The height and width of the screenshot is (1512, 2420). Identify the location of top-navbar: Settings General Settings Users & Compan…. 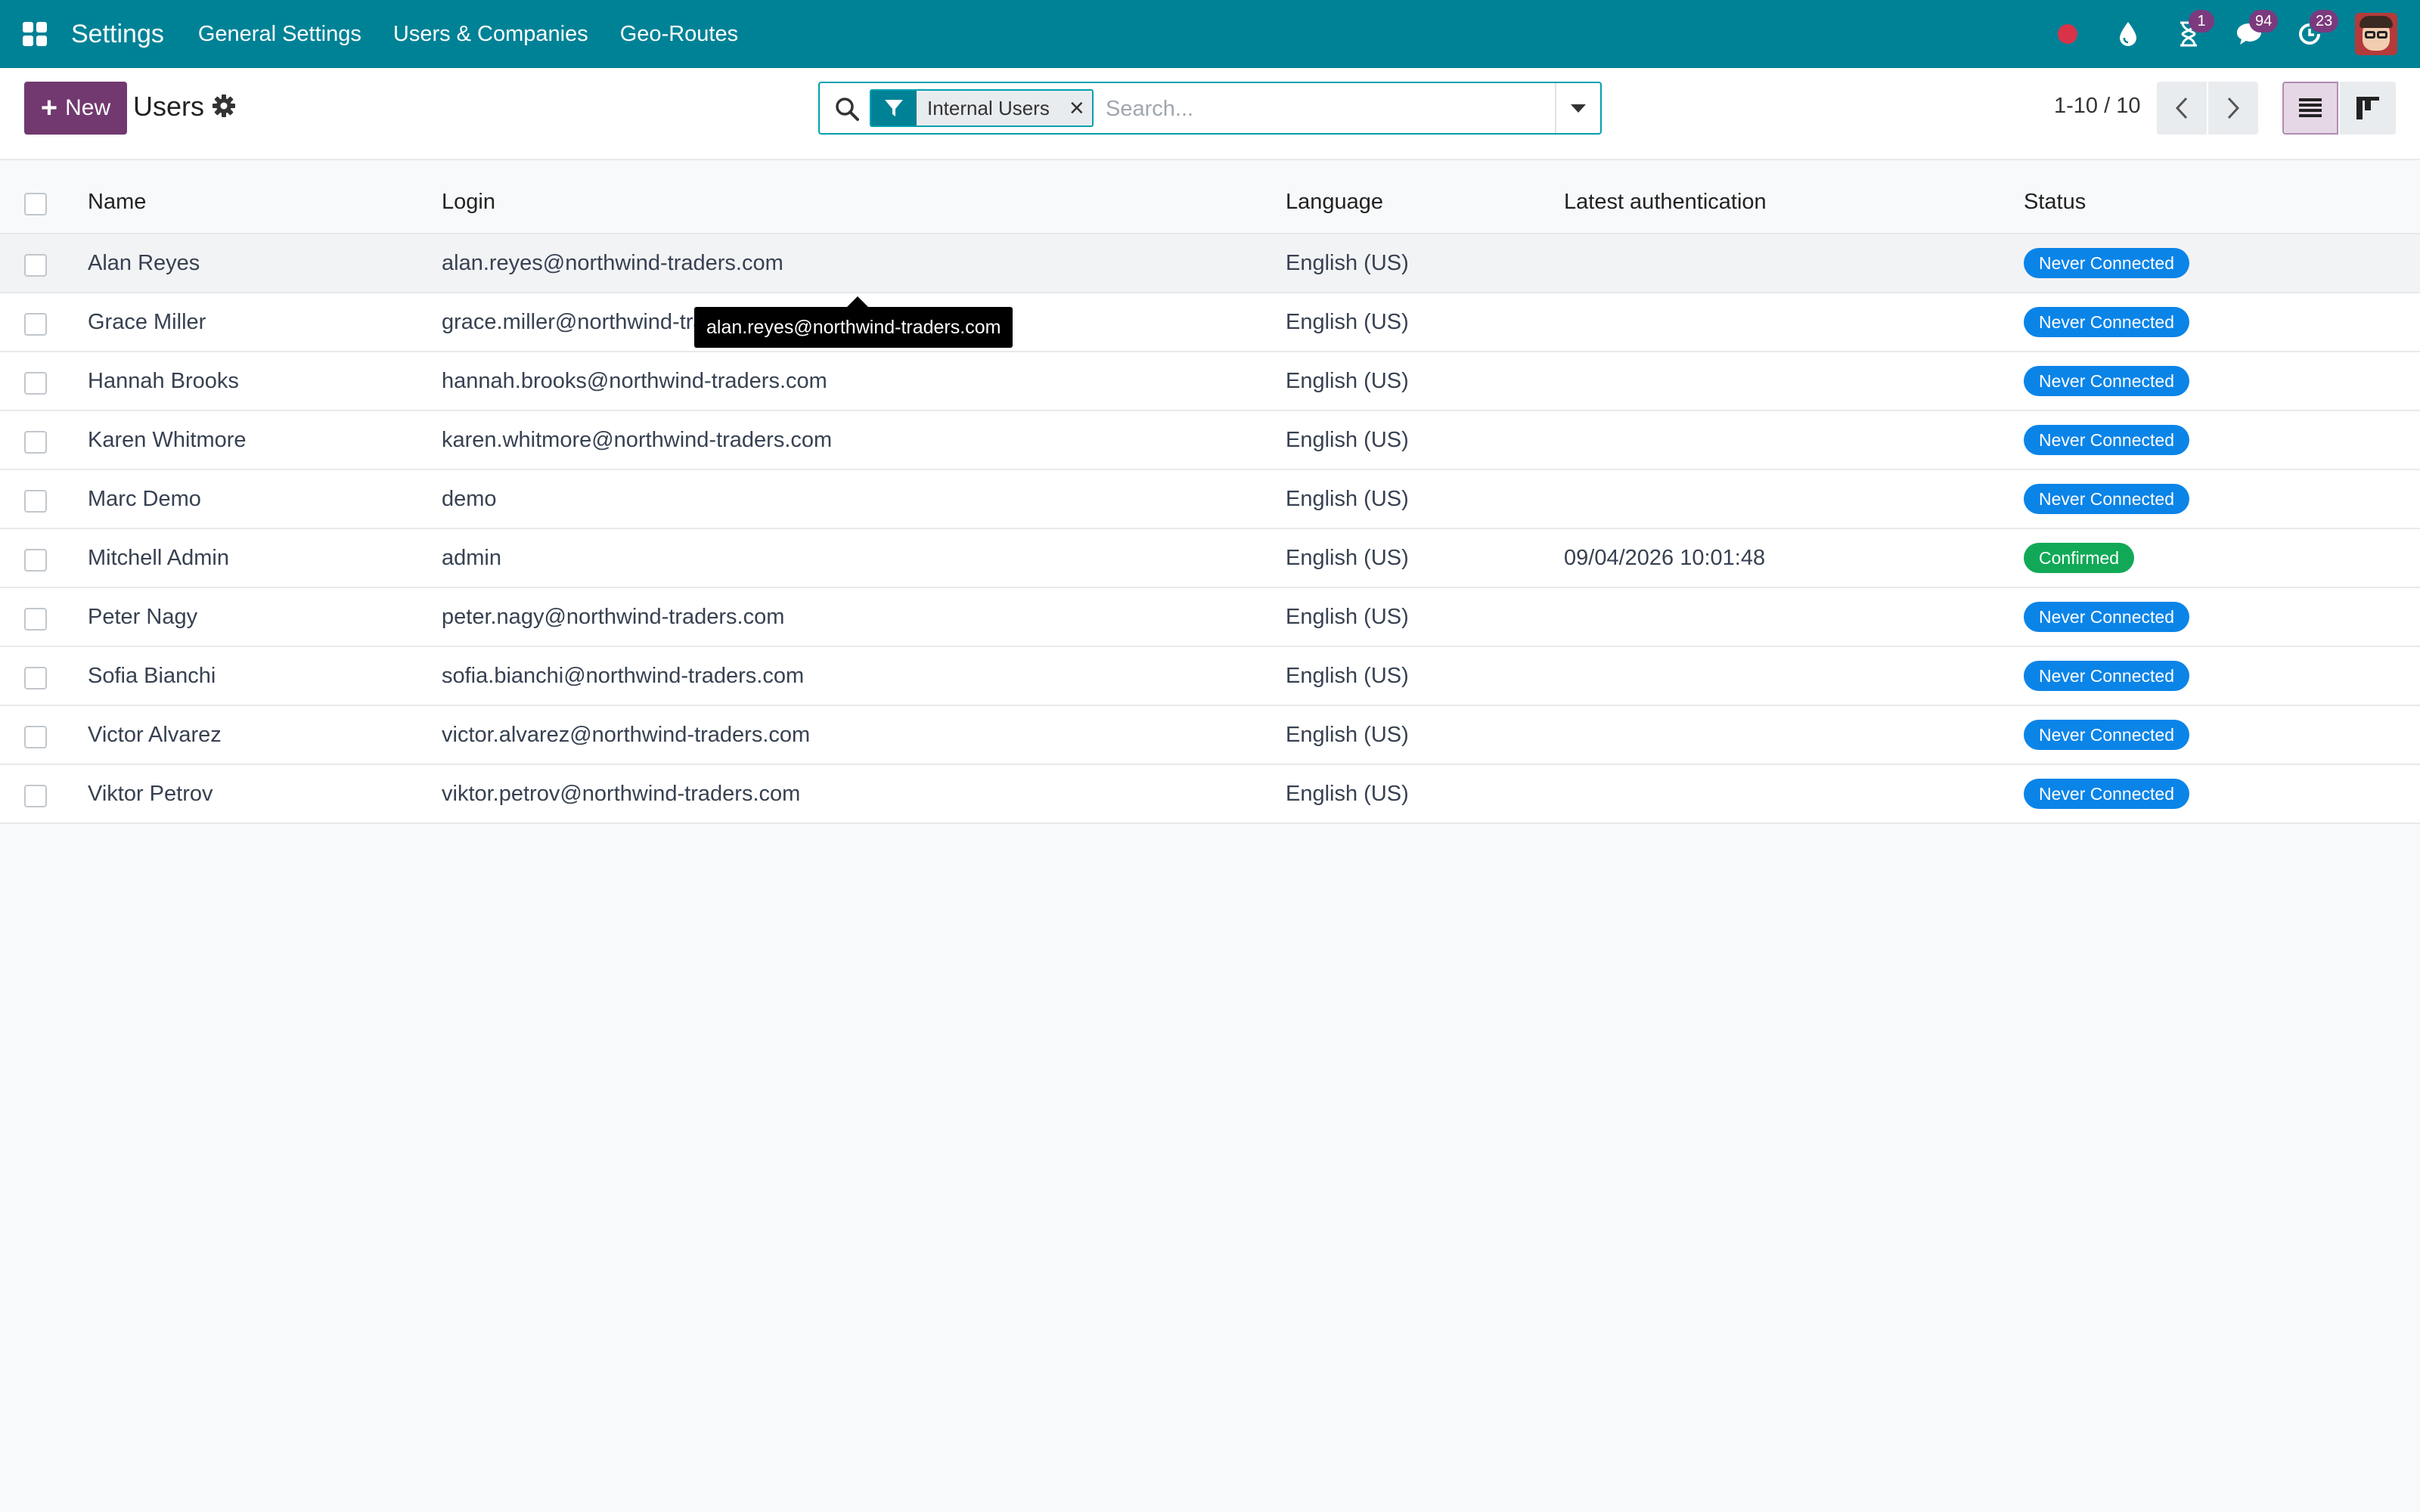
(1210, 34).